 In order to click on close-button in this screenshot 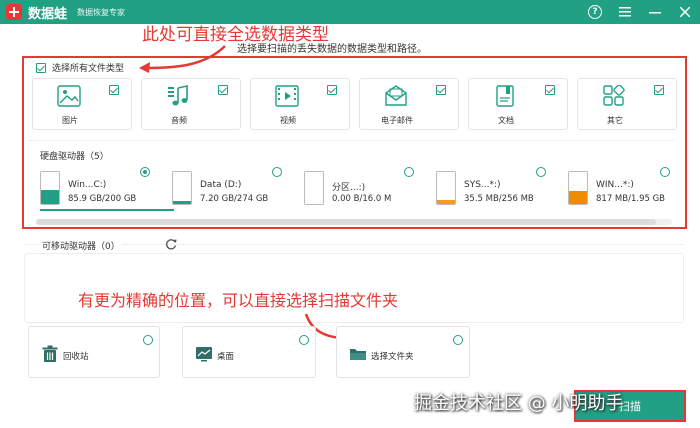, I will do `click(685, 12)`.